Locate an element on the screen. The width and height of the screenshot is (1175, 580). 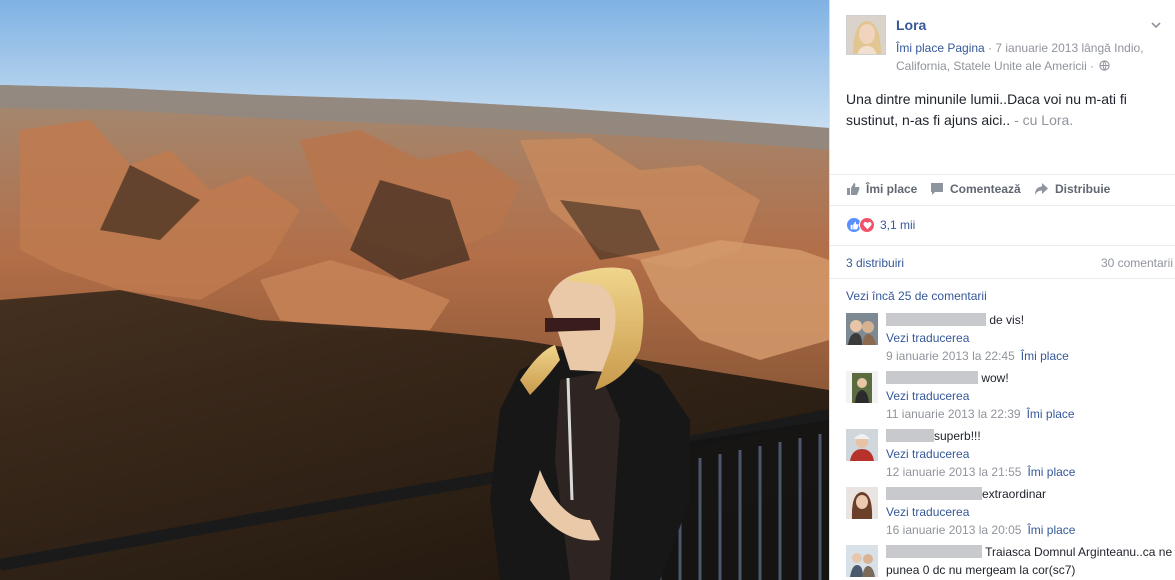
comment-bubble-icon is located at coordinates (937, 189).